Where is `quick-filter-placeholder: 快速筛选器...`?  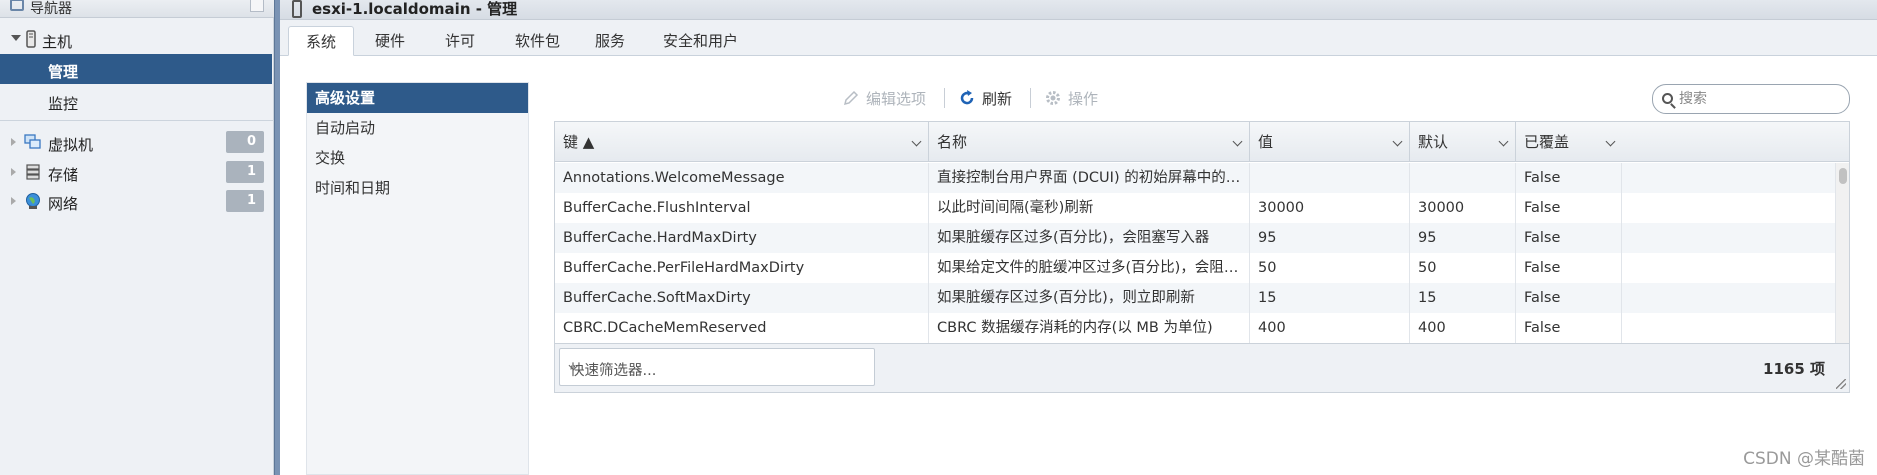
quick-filter-placeholder: 快速筛选器... is located at coordinates (613, 371).